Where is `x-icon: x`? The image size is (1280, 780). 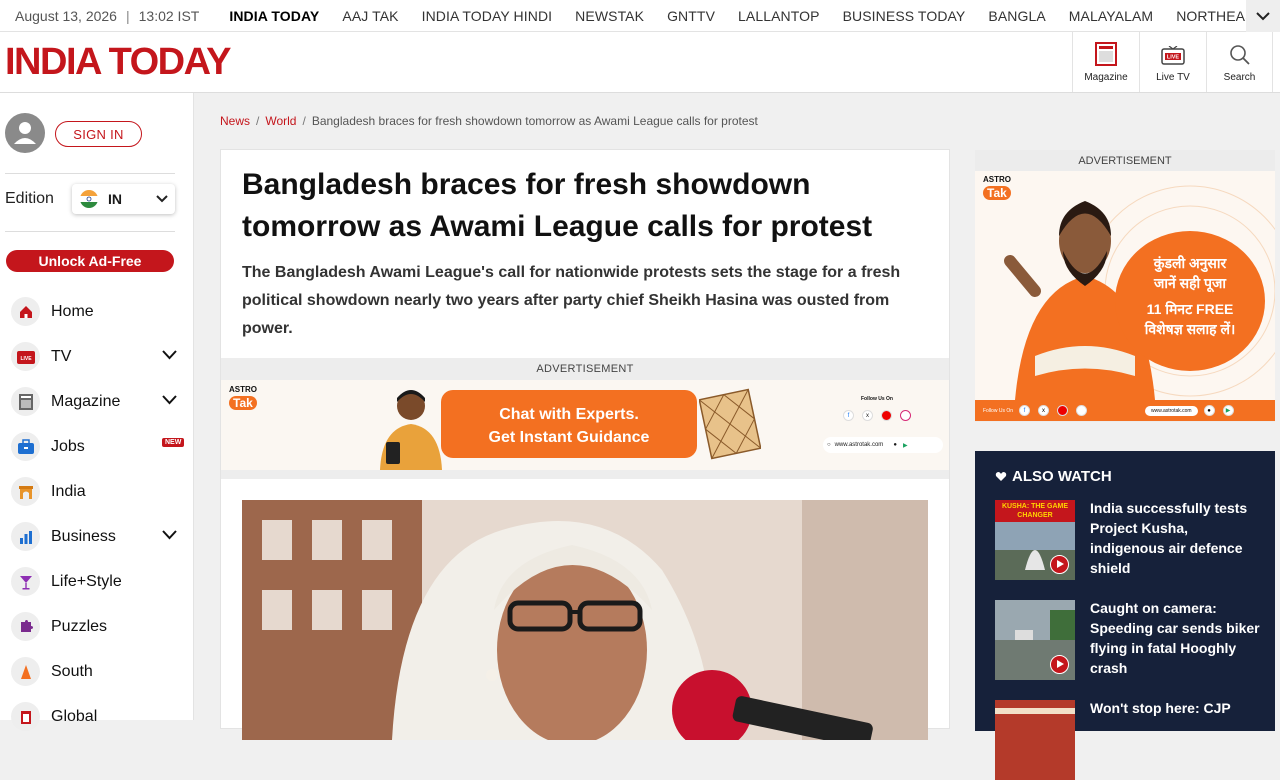 x-icon: x is located at coordinates (1044, 410).